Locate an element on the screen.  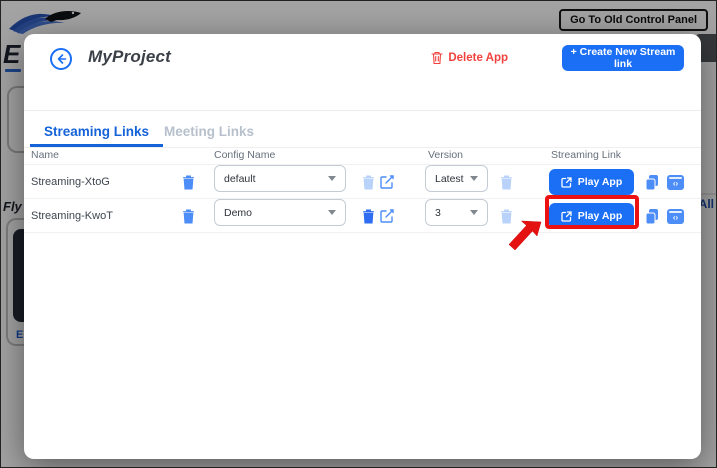
back-button is located at coordinates (61, 59).